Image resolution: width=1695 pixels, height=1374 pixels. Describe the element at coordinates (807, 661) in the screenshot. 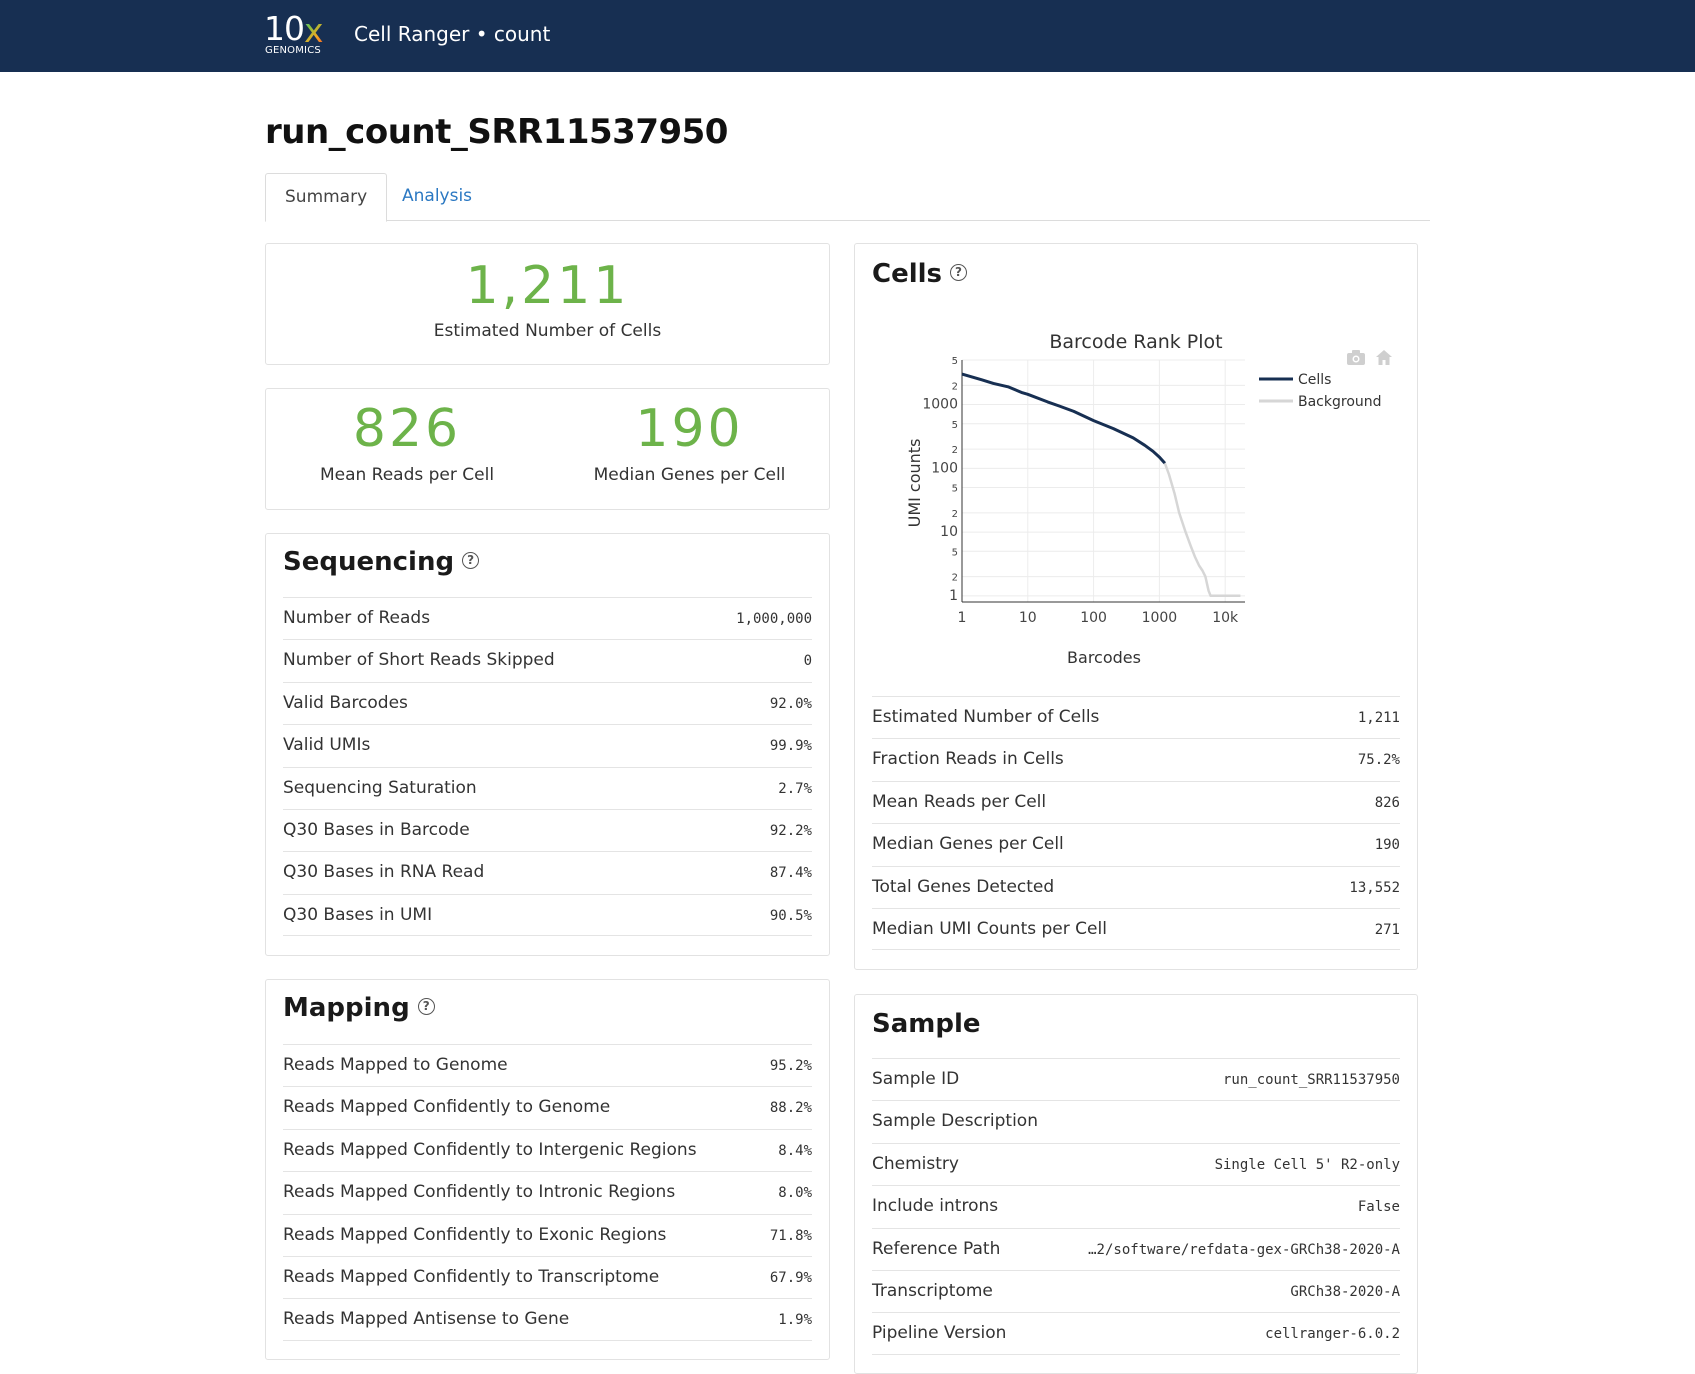

I see `metric-value: 0` at that location.